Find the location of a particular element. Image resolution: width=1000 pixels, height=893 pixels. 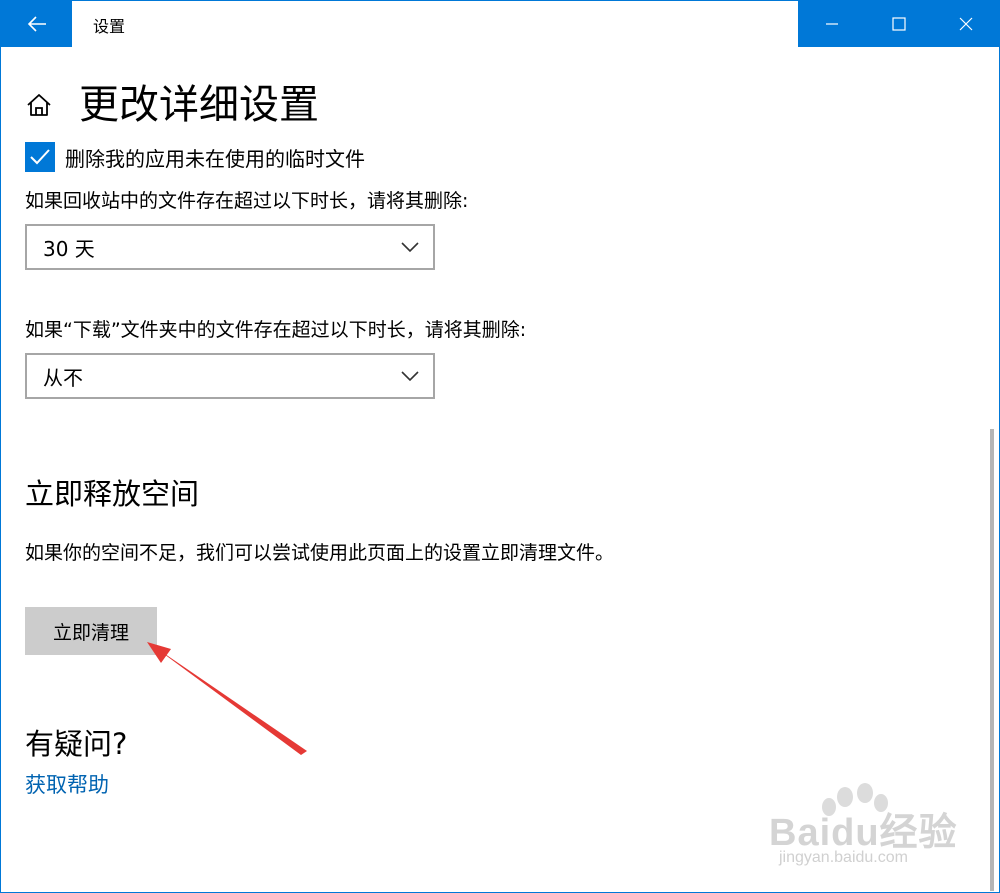

downloads-dropdown: 从不 is located at coordinates (230, 376).